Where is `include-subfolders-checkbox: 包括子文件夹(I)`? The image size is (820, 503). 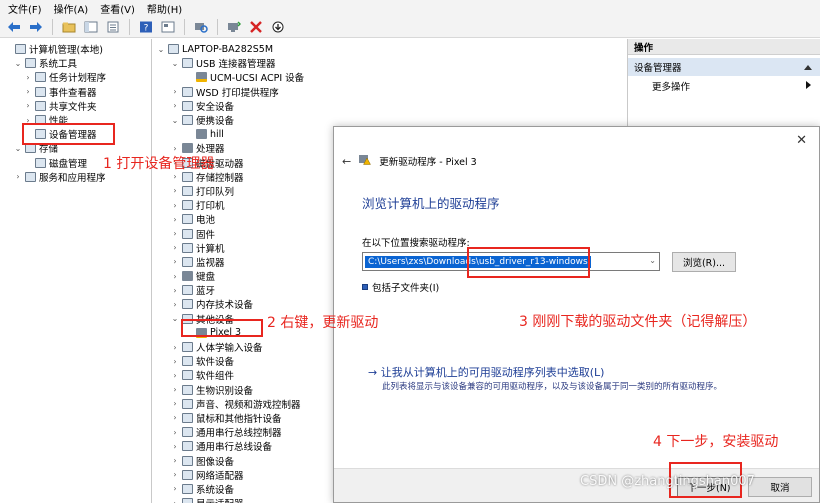
include-subfolders-checkbox: 包括子文件夹(I) is located at coordinates (400, 287).